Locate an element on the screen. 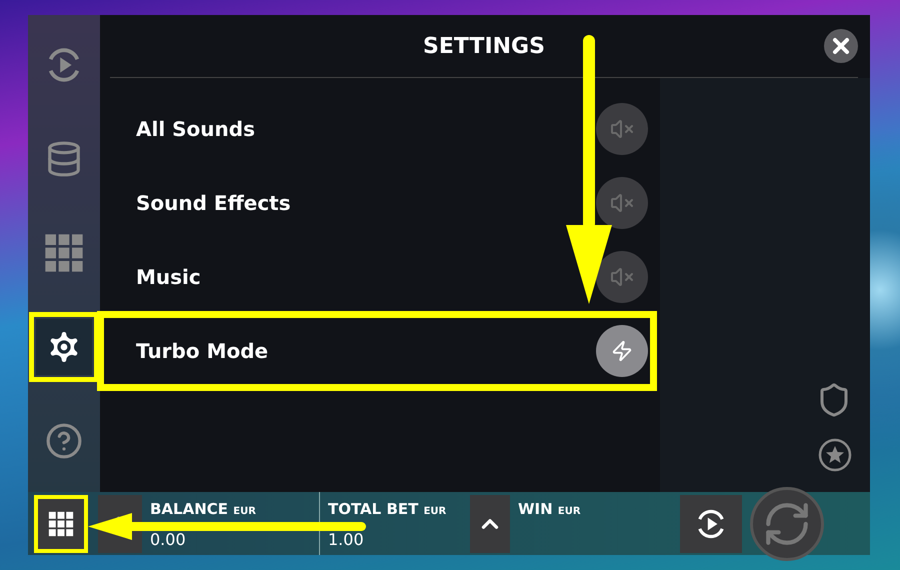  menu-button is located at coordinates (61, 523).